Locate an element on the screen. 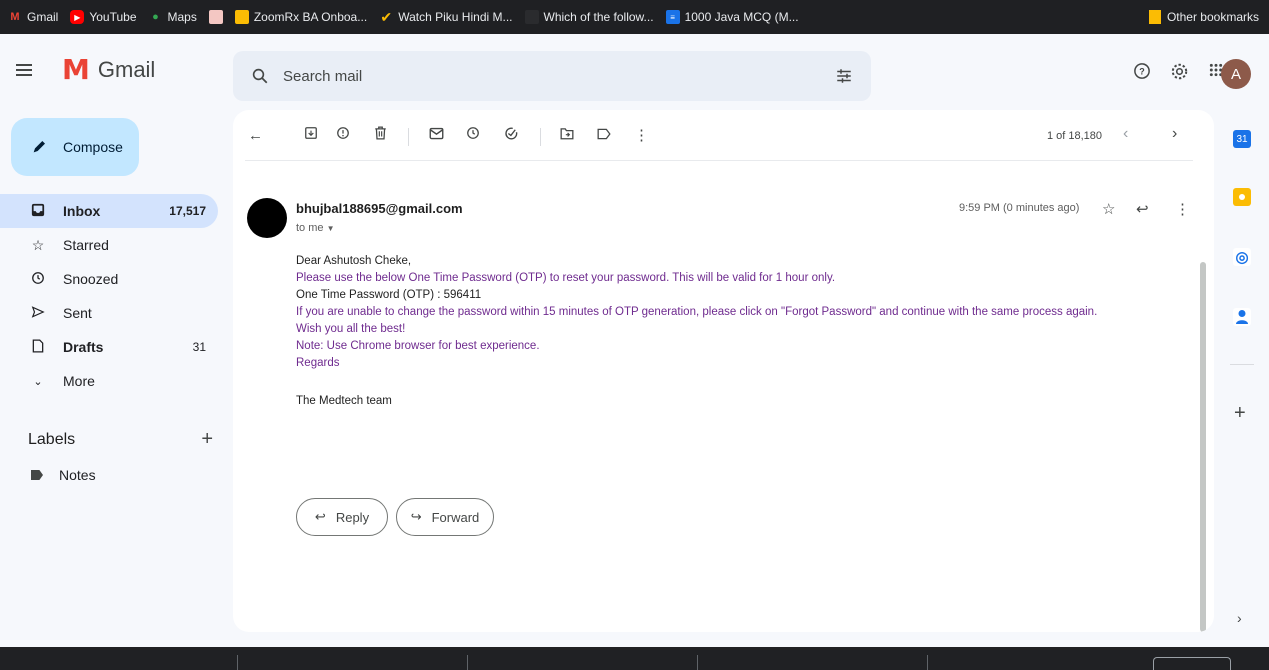 The height and width of the screenshot is (670, 1269). tasks-icon: ◎ is located at coordinates (1242, 257).